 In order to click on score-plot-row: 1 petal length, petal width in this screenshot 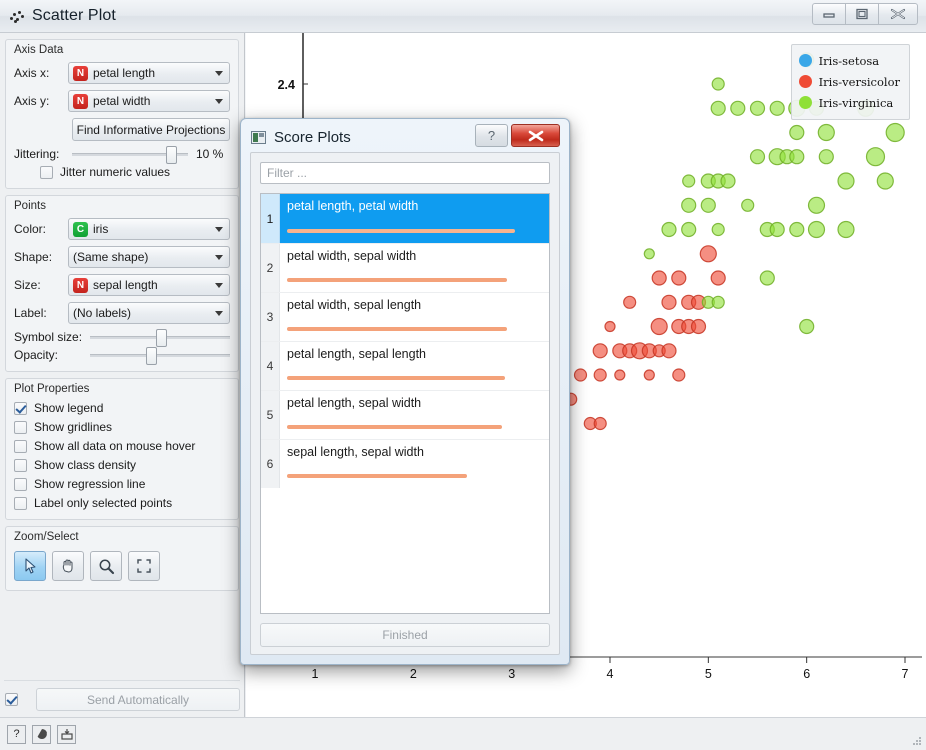, I will do `click(405, 218)`.